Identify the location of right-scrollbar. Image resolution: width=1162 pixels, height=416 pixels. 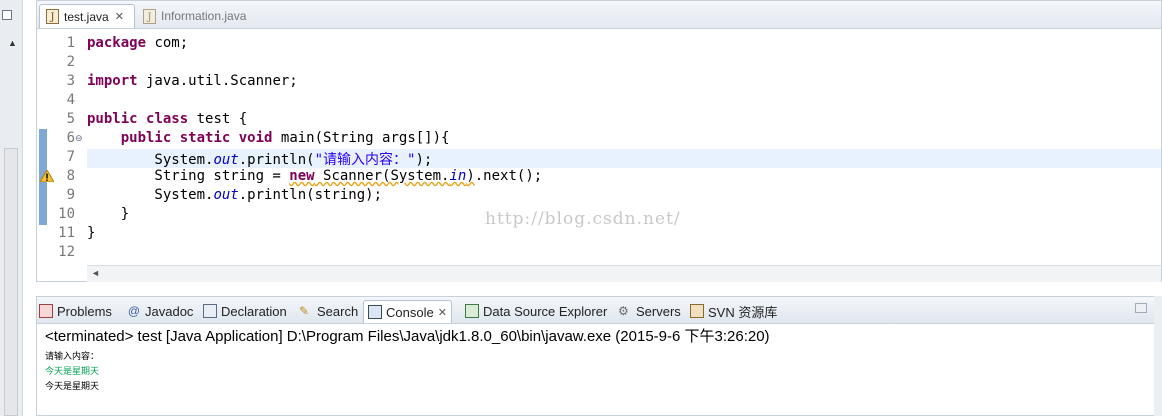
(1158, 356).